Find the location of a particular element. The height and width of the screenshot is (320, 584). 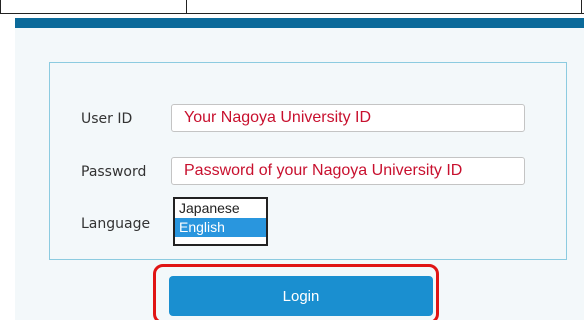

language-dropdown-list: Japanese English is located at coordinates (220, 221).